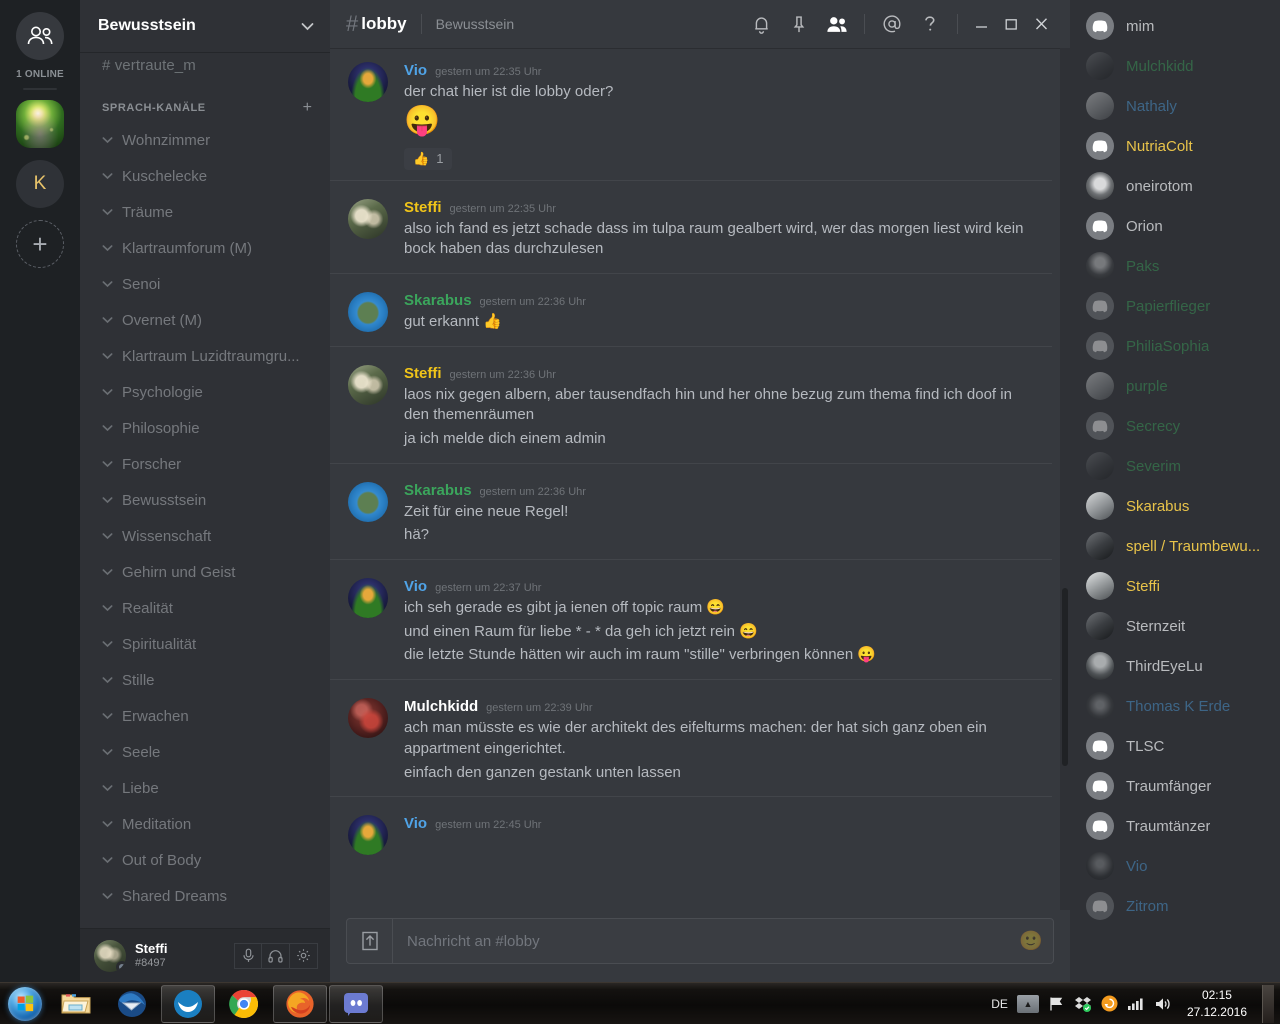 The image size is (1280, 1024). Describe the element at coordinates (1175, 186) in the screenshot. I see `member-list-item: oneirotom` at that location.